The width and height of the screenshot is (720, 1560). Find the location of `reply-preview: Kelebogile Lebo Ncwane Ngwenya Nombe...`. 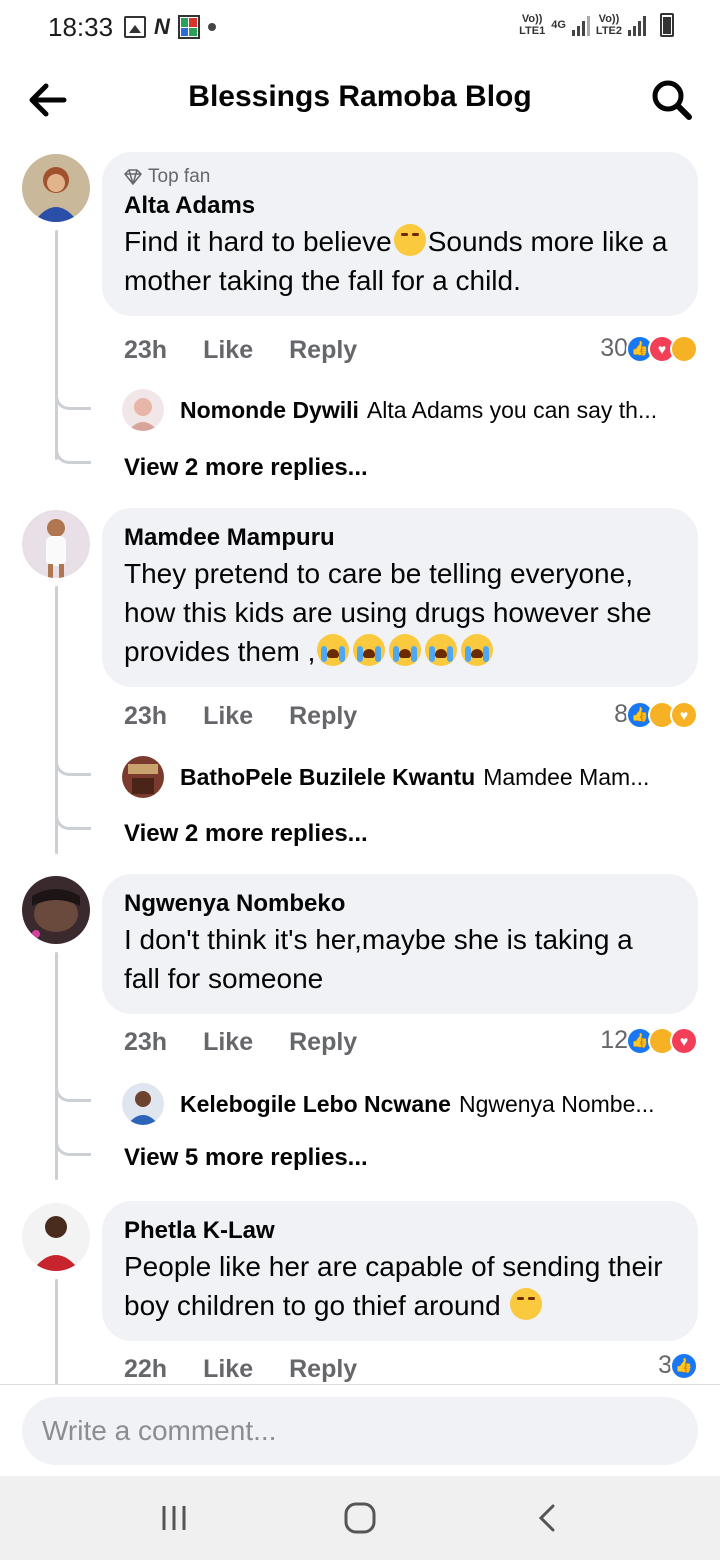

reply-preview: Kelebogile Lebo Ncwane Ngwenya Nombe... is located at coordinates (412, 1104).